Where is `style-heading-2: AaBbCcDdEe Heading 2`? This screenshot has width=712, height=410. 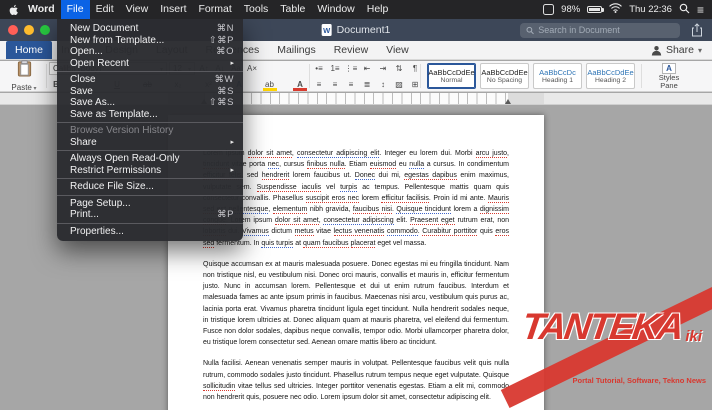 style-heading-2: AaBbCcDdEe Heading 2 is located at coordinates (610, 76).